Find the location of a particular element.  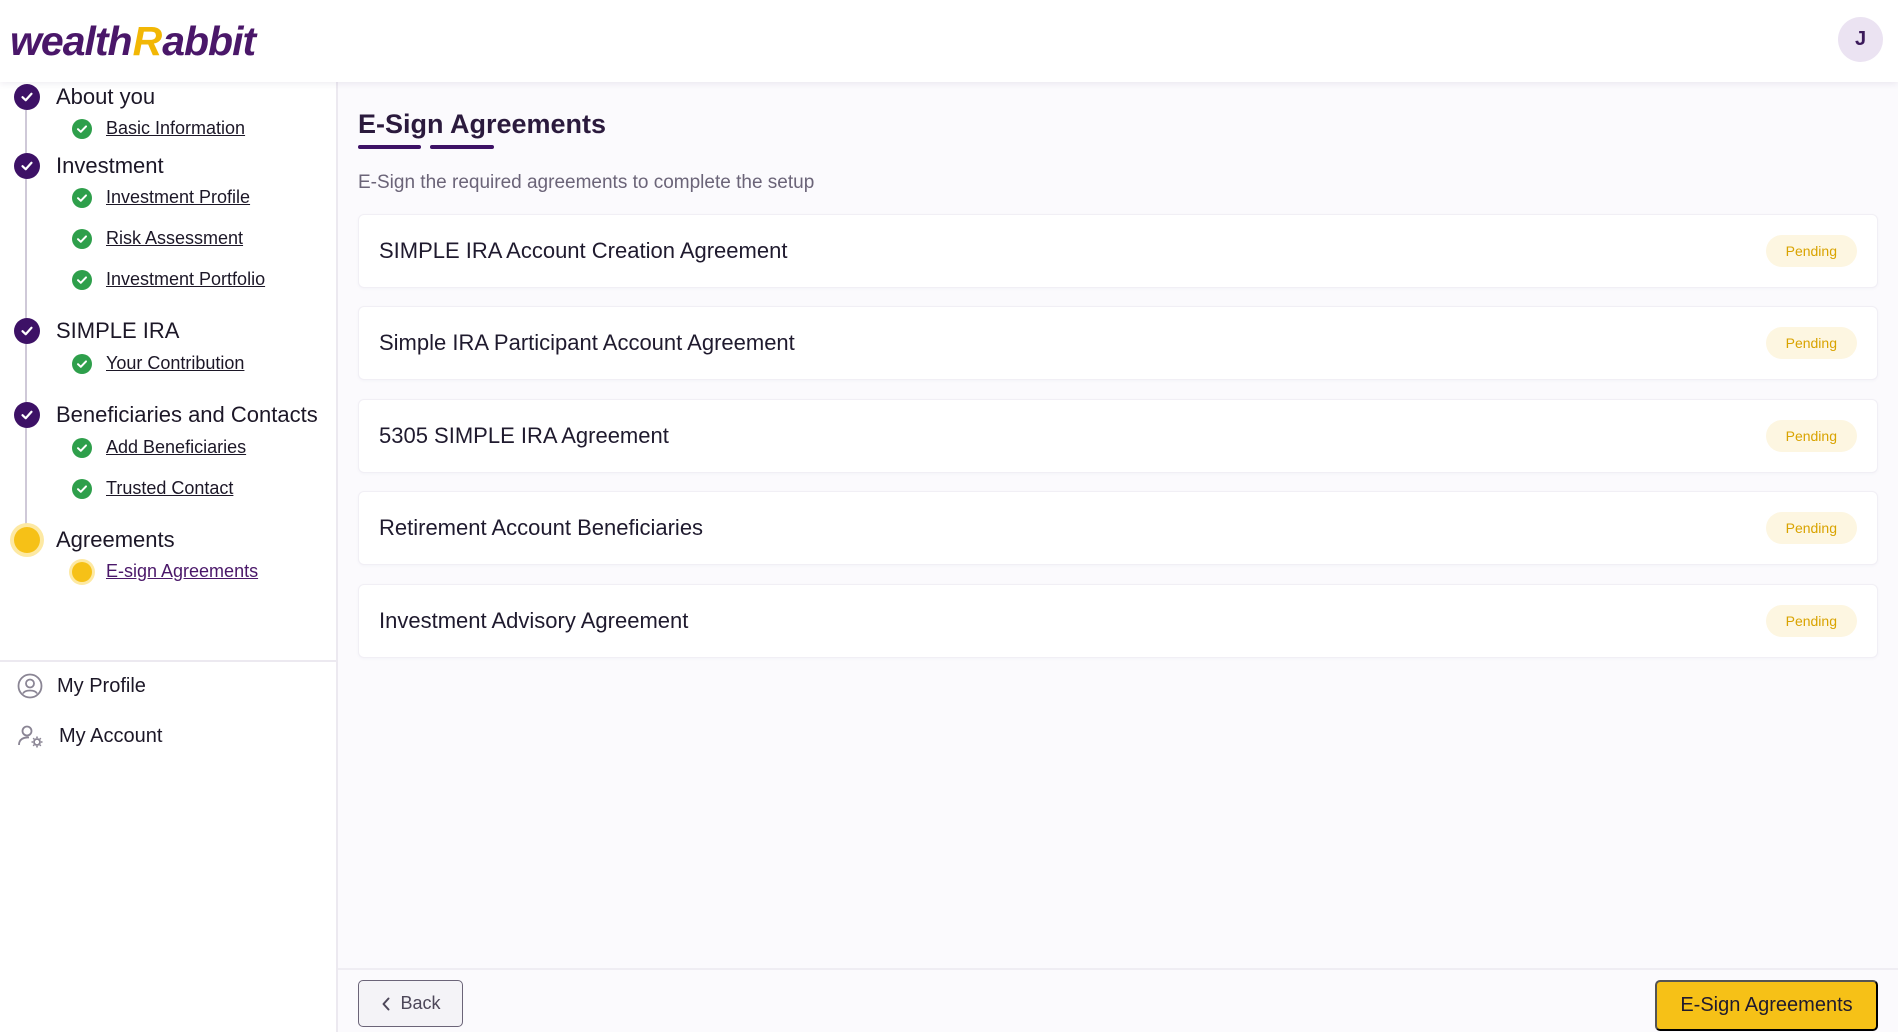

substep-link: Trusted Contact is located at coordinates (169, 488).